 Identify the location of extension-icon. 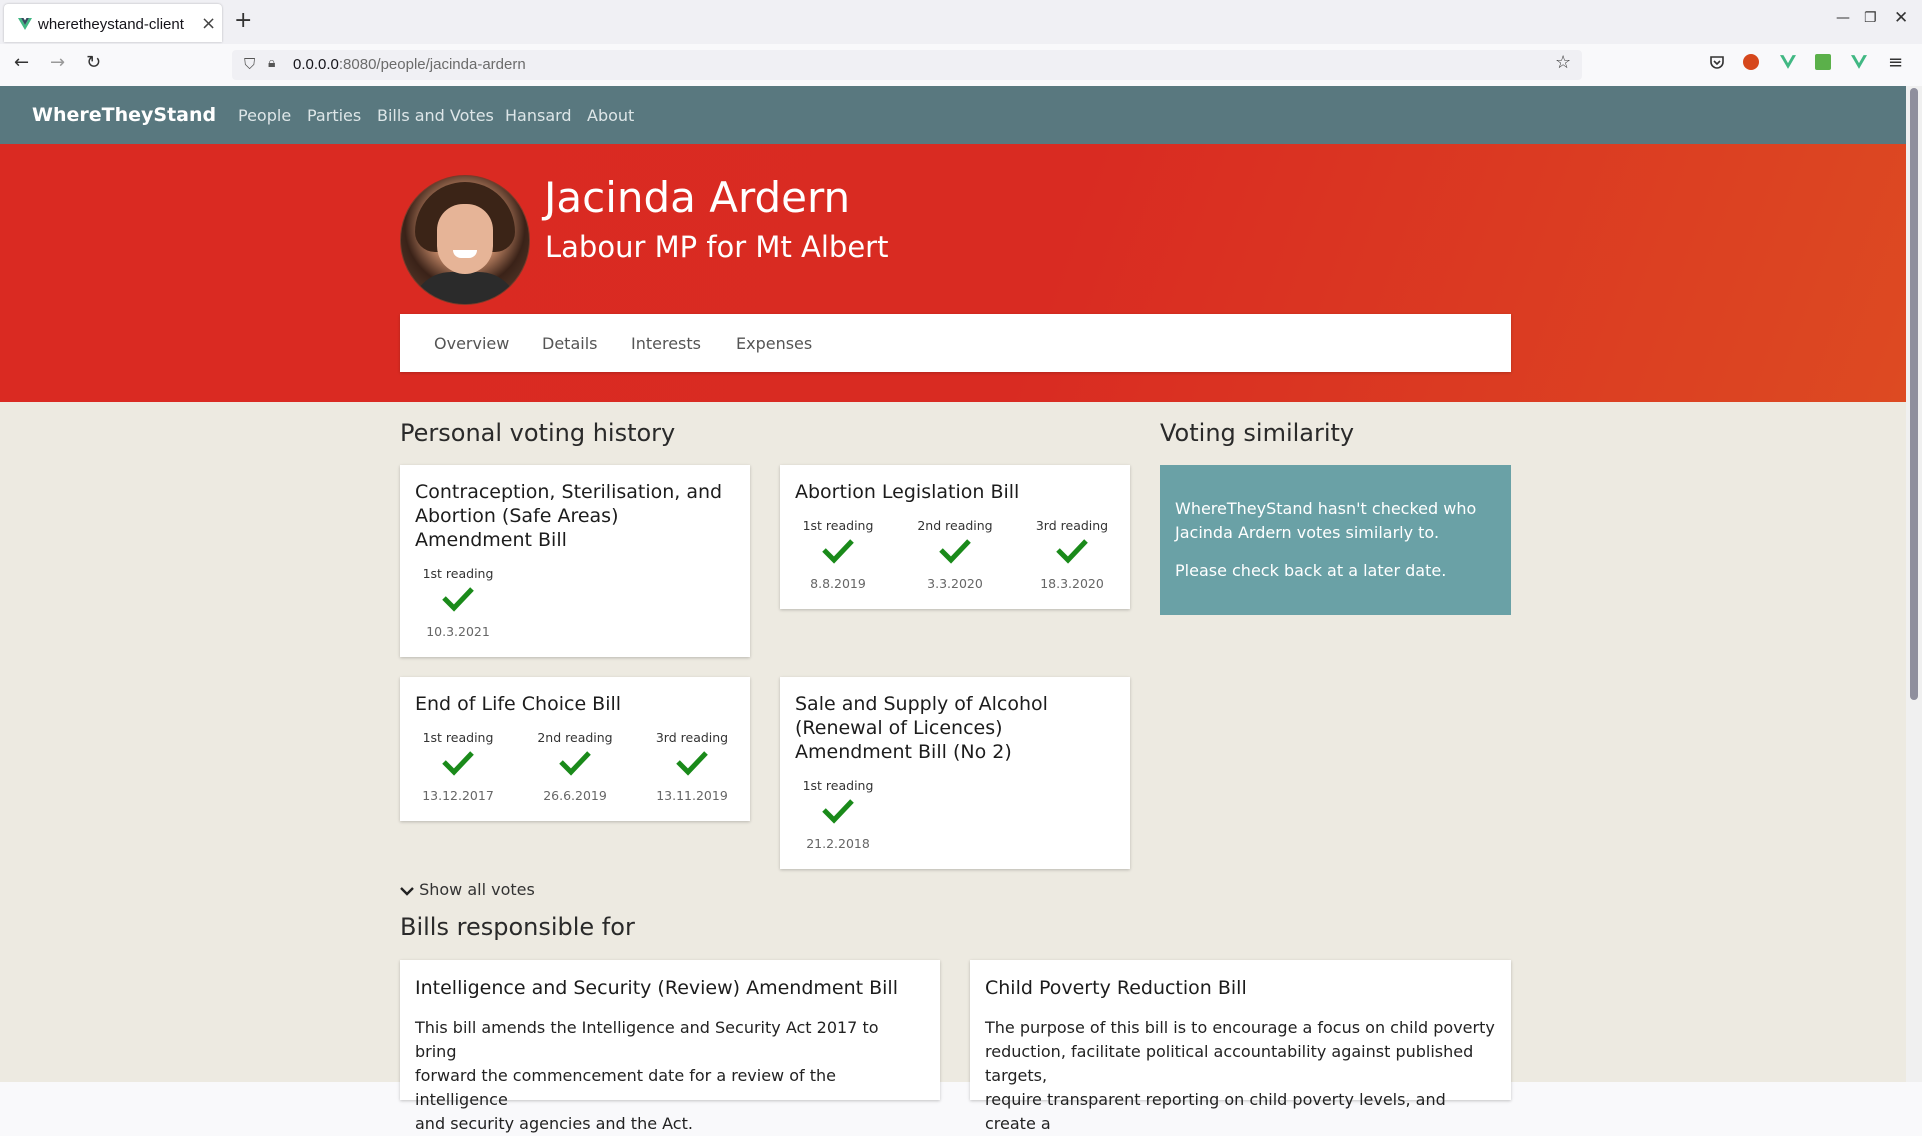
(1751, 62).